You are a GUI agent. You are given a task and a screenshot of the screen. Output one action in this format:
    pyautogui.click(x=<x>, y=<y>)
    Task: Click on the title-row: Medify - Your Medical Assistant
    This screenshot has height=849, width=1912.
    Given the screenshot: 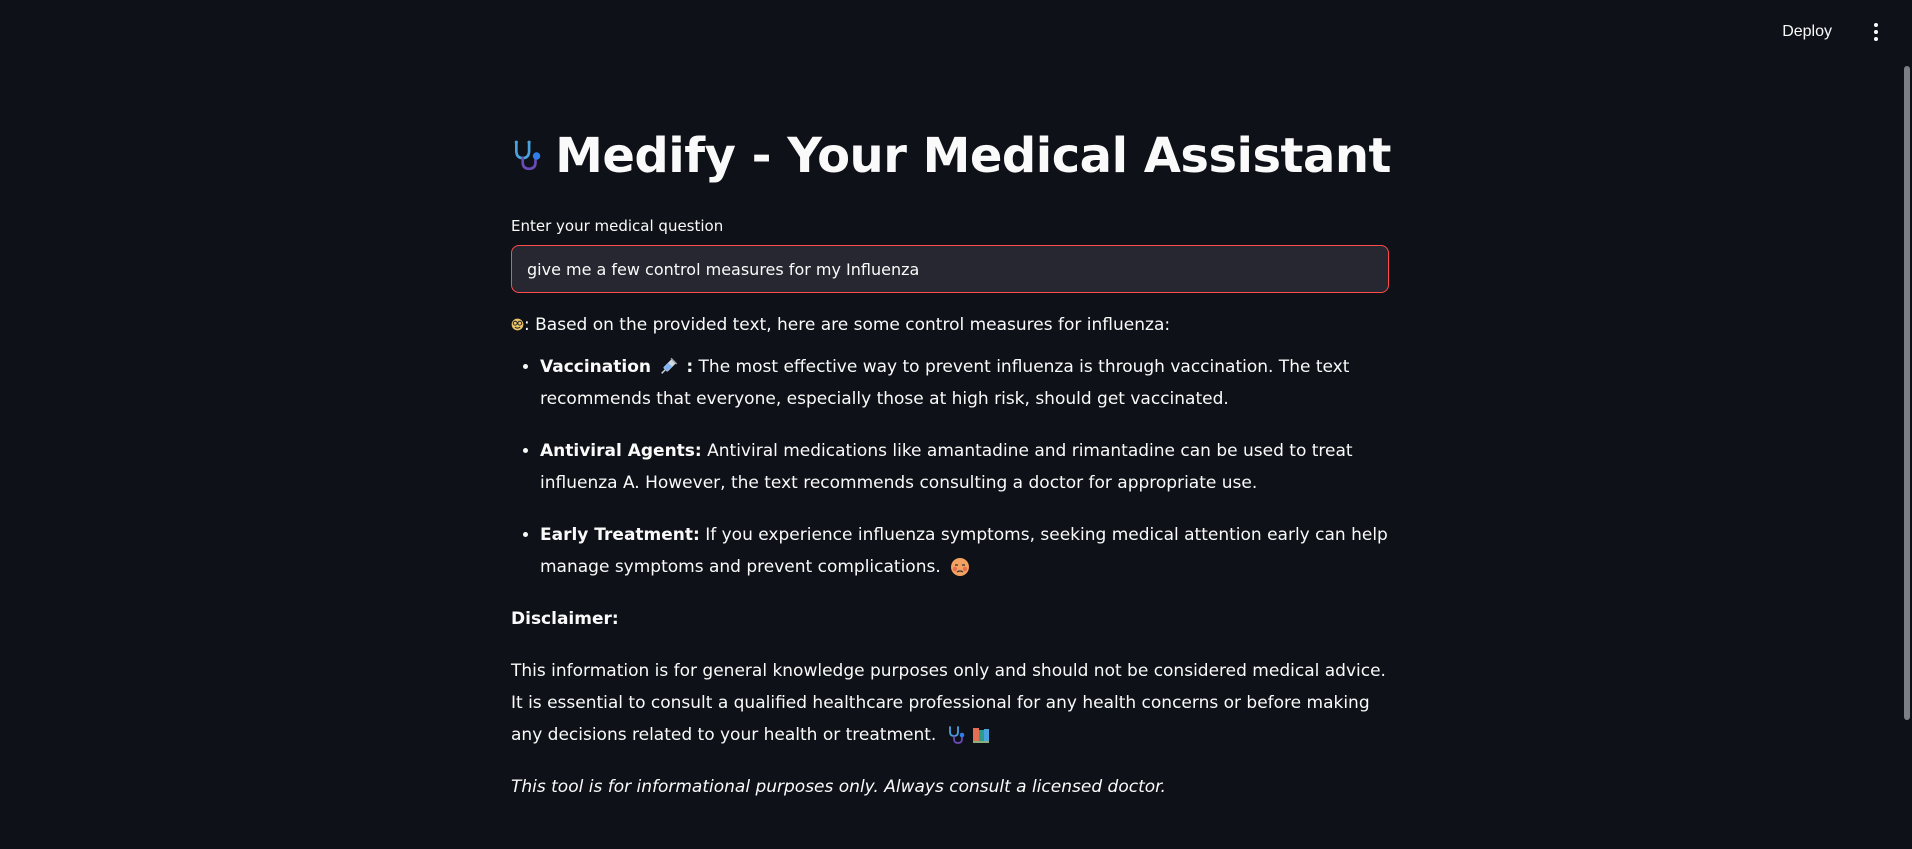 What is the action you would take?
    pyautogui.click(x=951, y=156)
    